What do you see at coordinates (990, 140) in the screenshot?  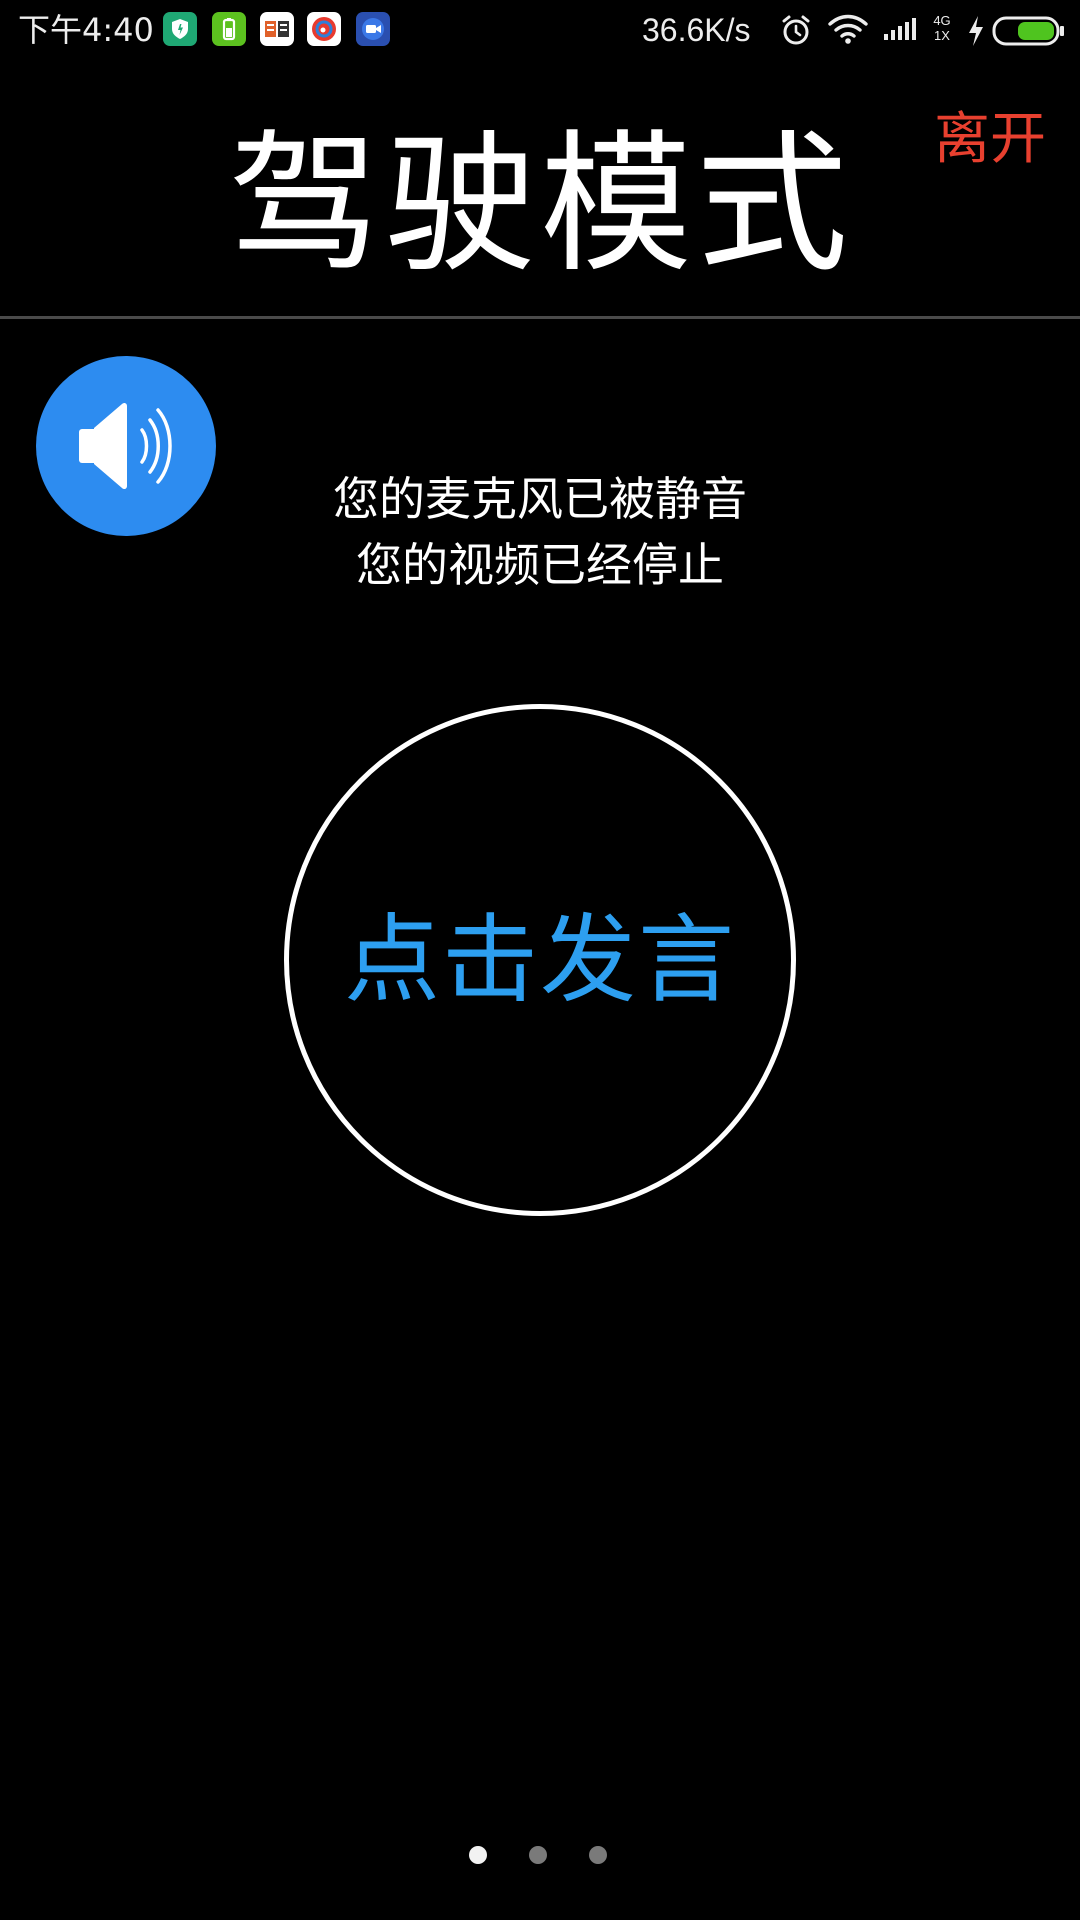 I see `leave-button: 离开` at bounding box center [990, 140].